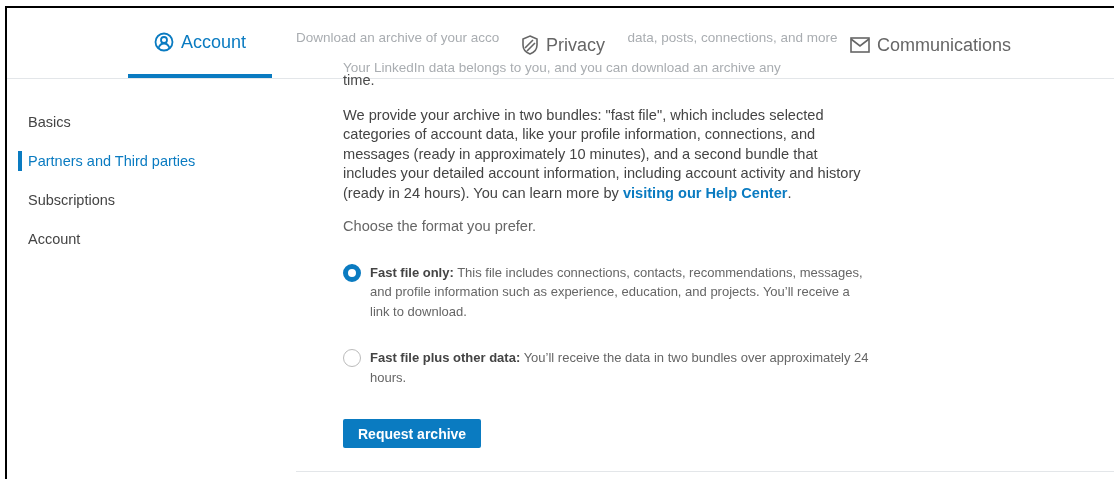 This screenshot has height=479, width=1114. Describe the element at coordinates (620, 368) in the screenshot. I see `option-text: Fast file plus other data: You’ll receive the data in two bundles over approximately 24 hours.` at that location.